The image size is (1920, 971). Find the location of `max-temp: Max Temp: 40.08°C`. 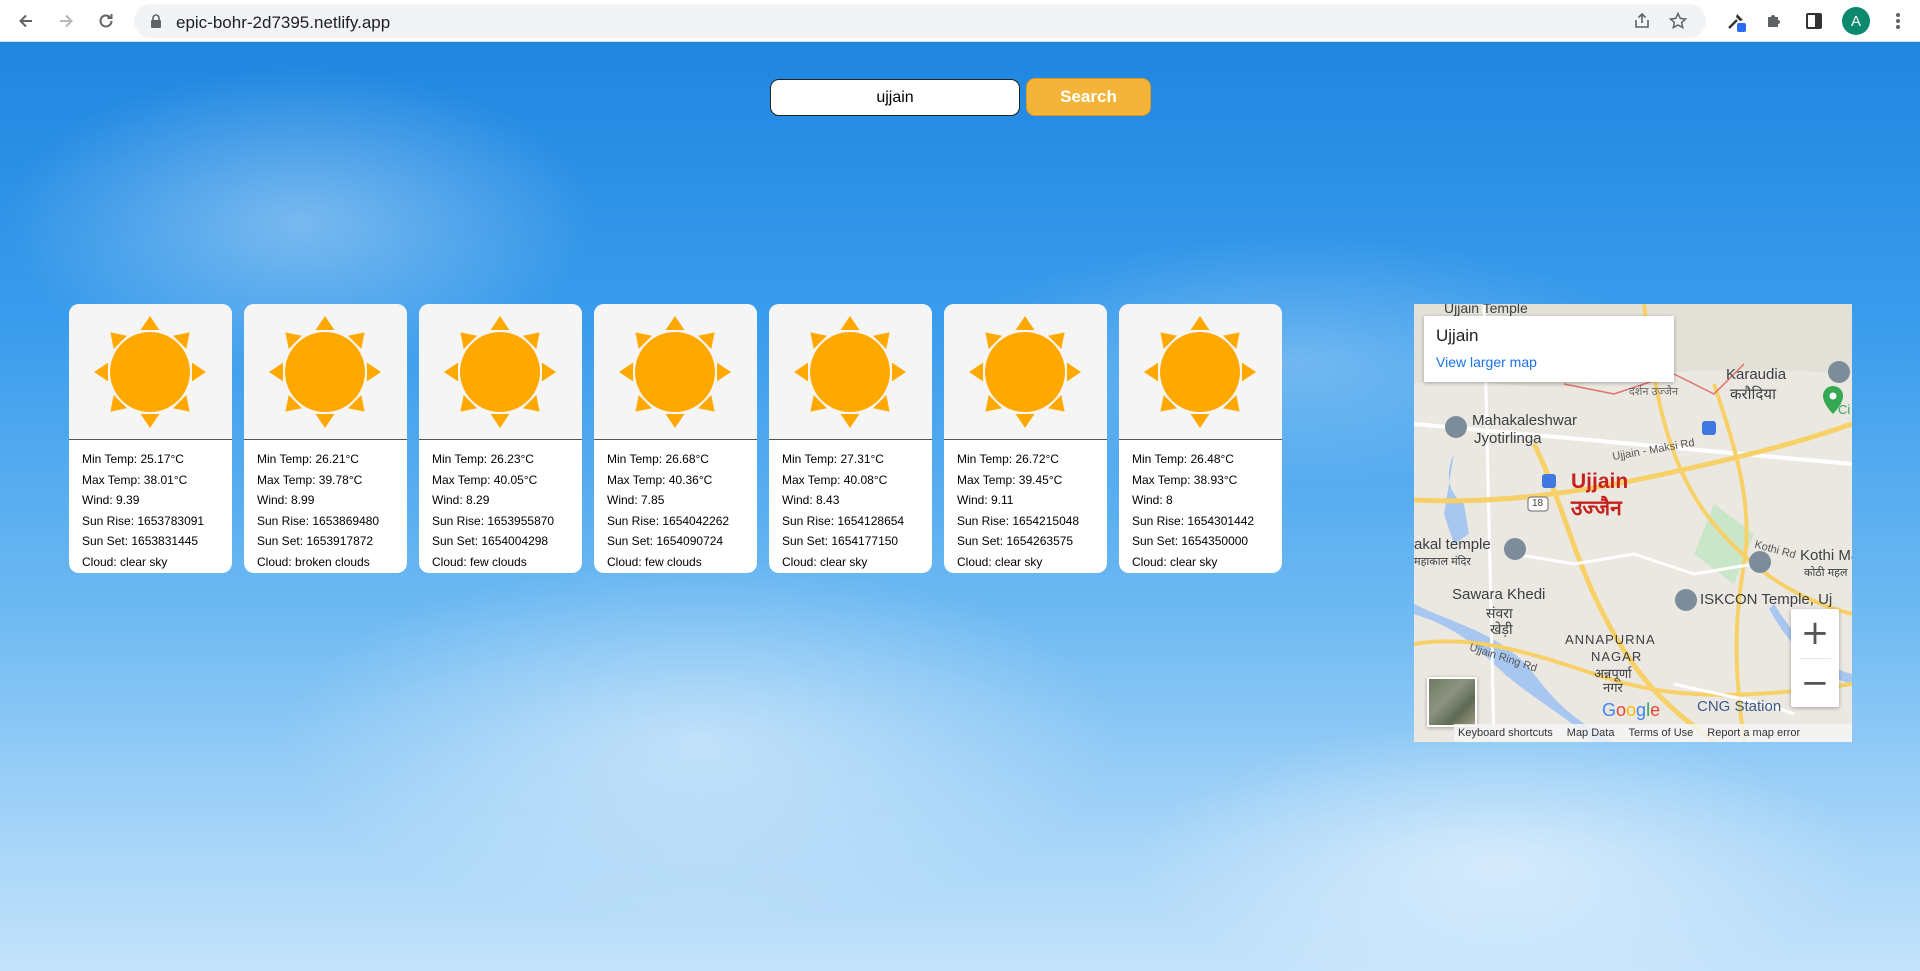

max-temp: Max Temp: 40.08°C is located at coordinates (835, 479).